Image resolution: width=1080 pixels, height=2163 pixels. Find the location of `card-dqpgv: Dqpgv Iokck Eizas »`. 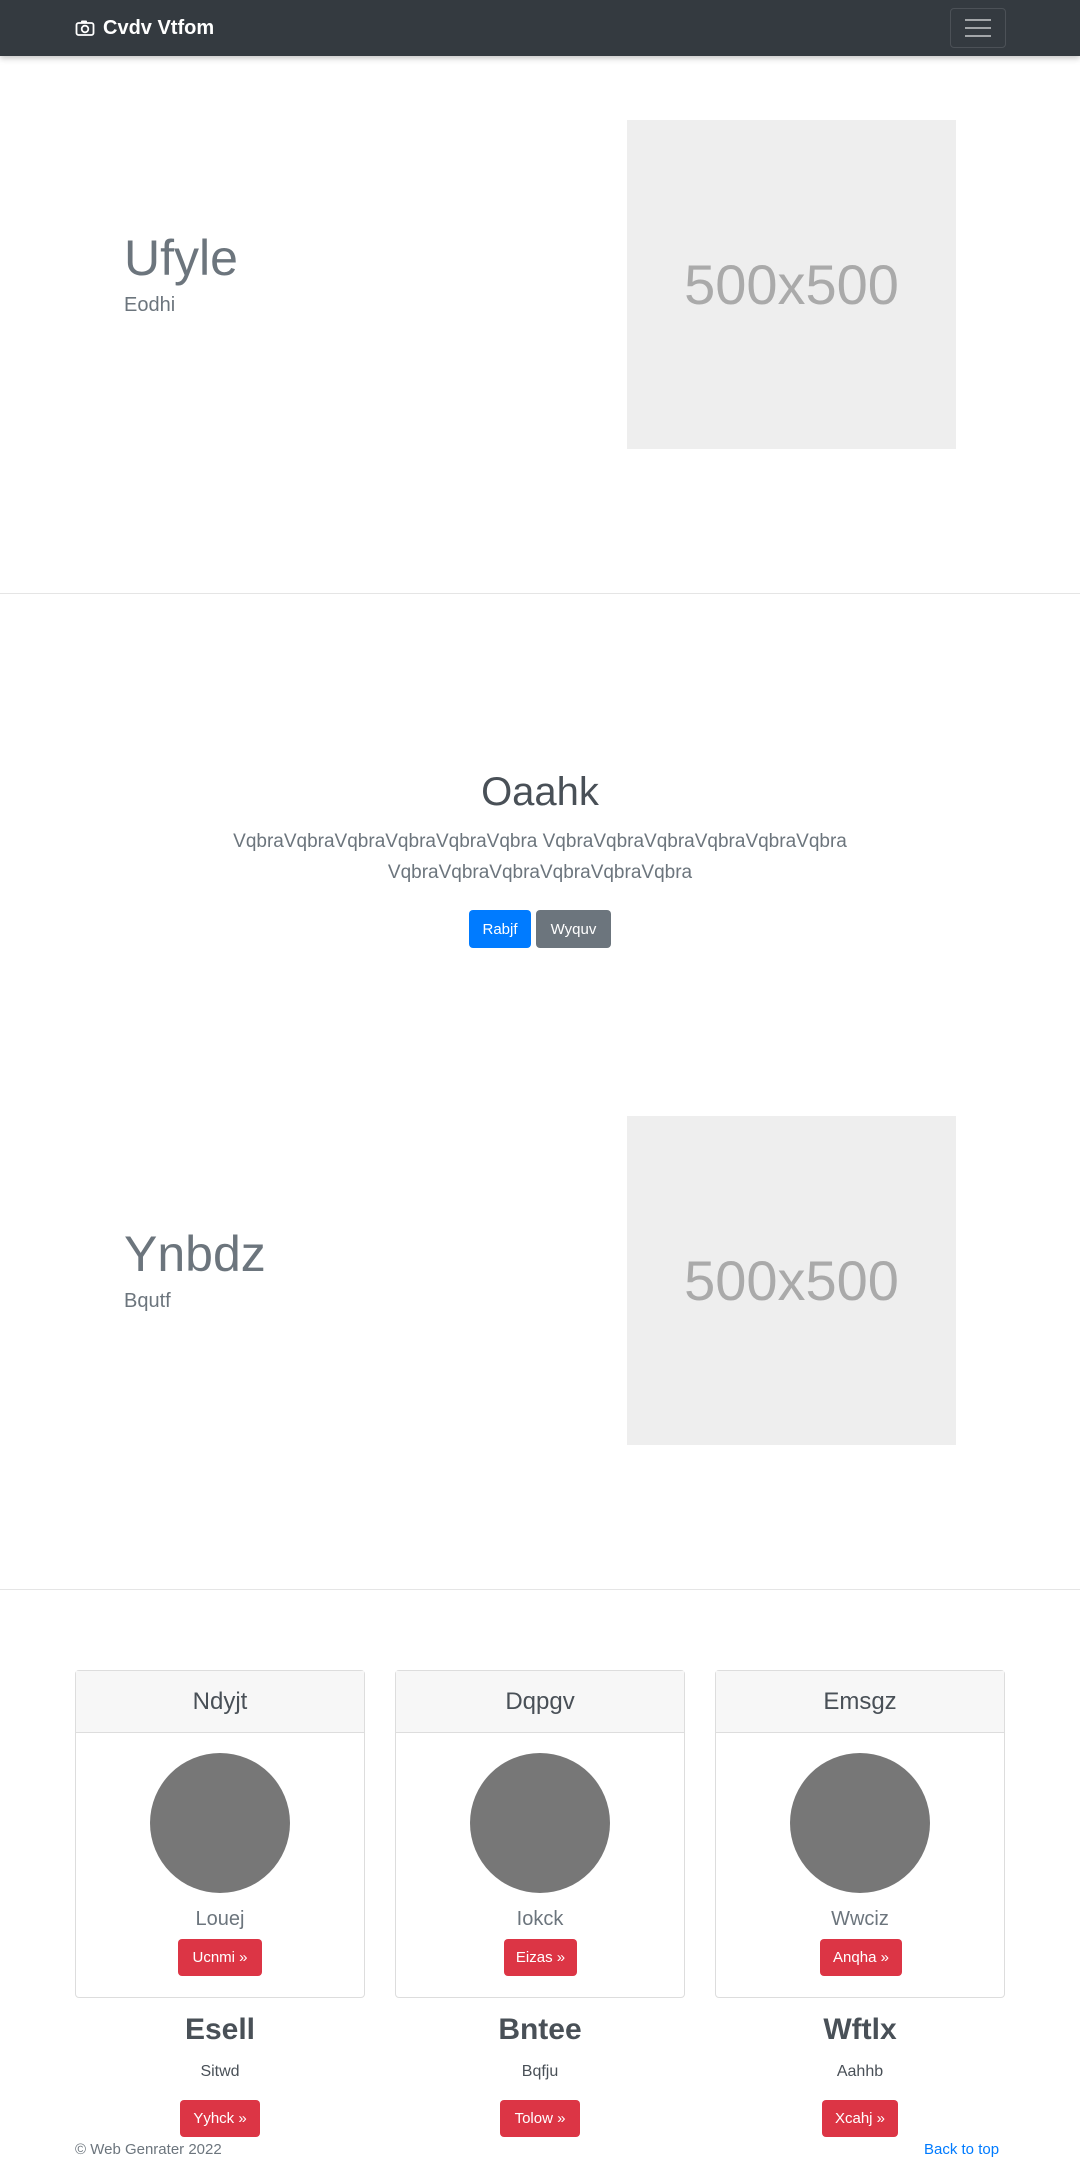

card-dqpgv: Dqpgv Iokck Eizas » is located at coordinates (540, 1834).